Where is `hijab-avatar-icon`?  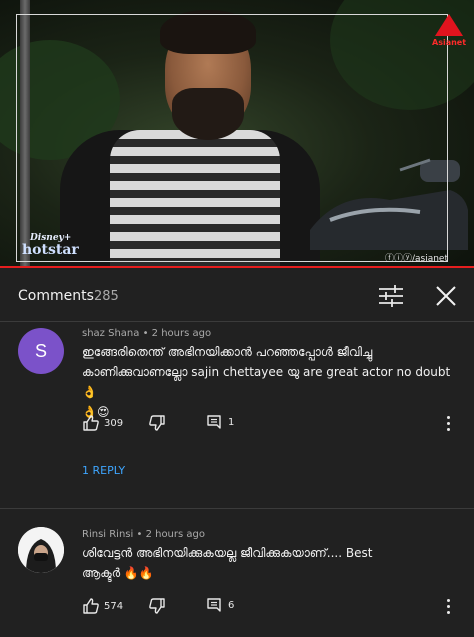
hijab-avatar-icon is located at coordinates (41, 550).